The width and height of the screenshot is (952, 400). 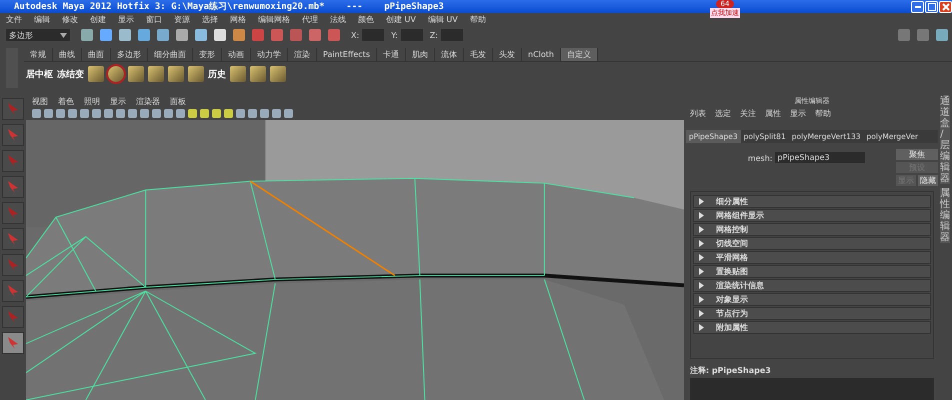 I want to click on shelf-tab: 变形, so click(x=207, y=54).